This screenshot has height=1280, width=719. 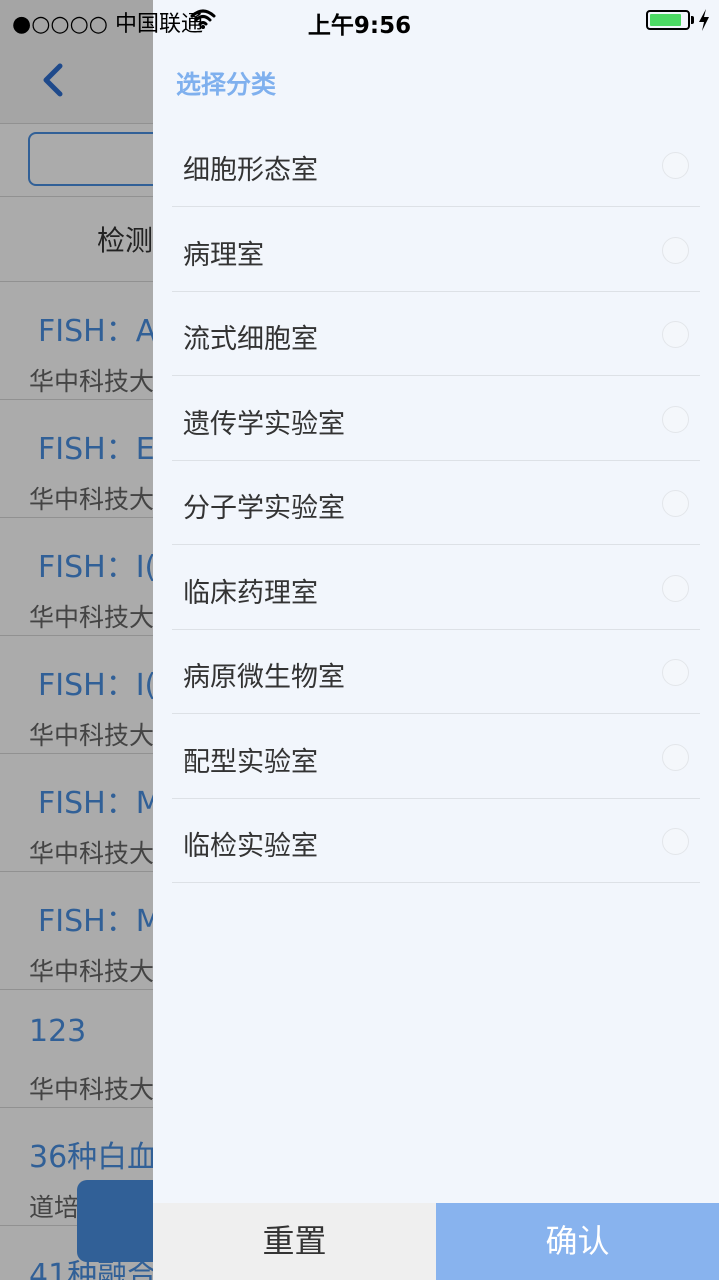 I want to click on drawer-footer: 重置 确认, so click(x=436, y=1241).